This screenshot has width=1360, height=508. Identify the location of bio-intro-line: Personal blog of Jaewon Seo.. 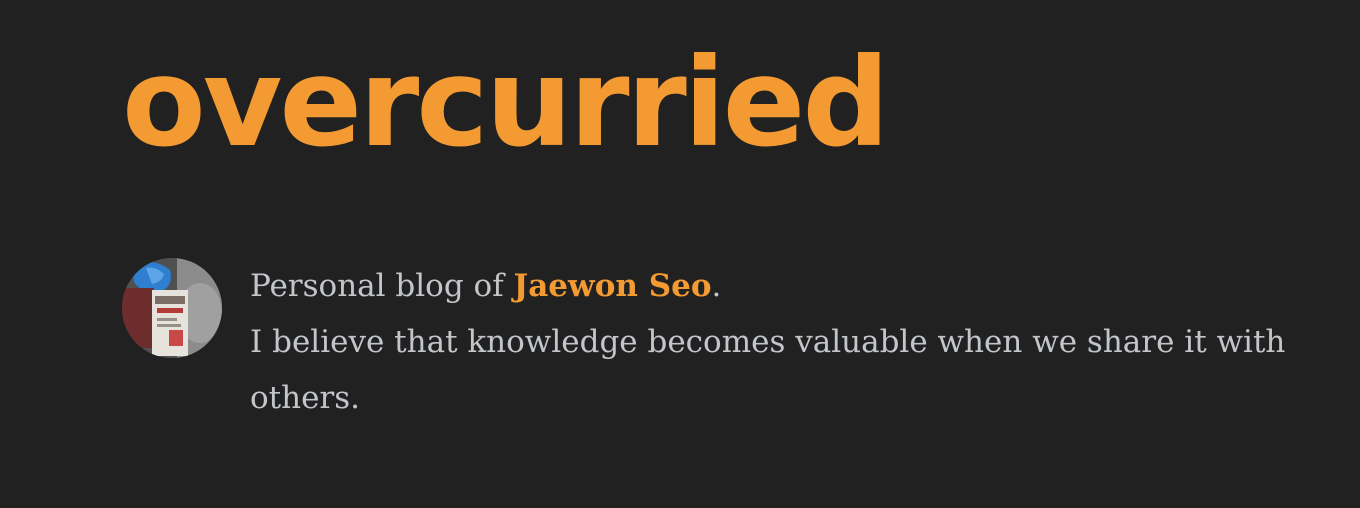
(770, 286).